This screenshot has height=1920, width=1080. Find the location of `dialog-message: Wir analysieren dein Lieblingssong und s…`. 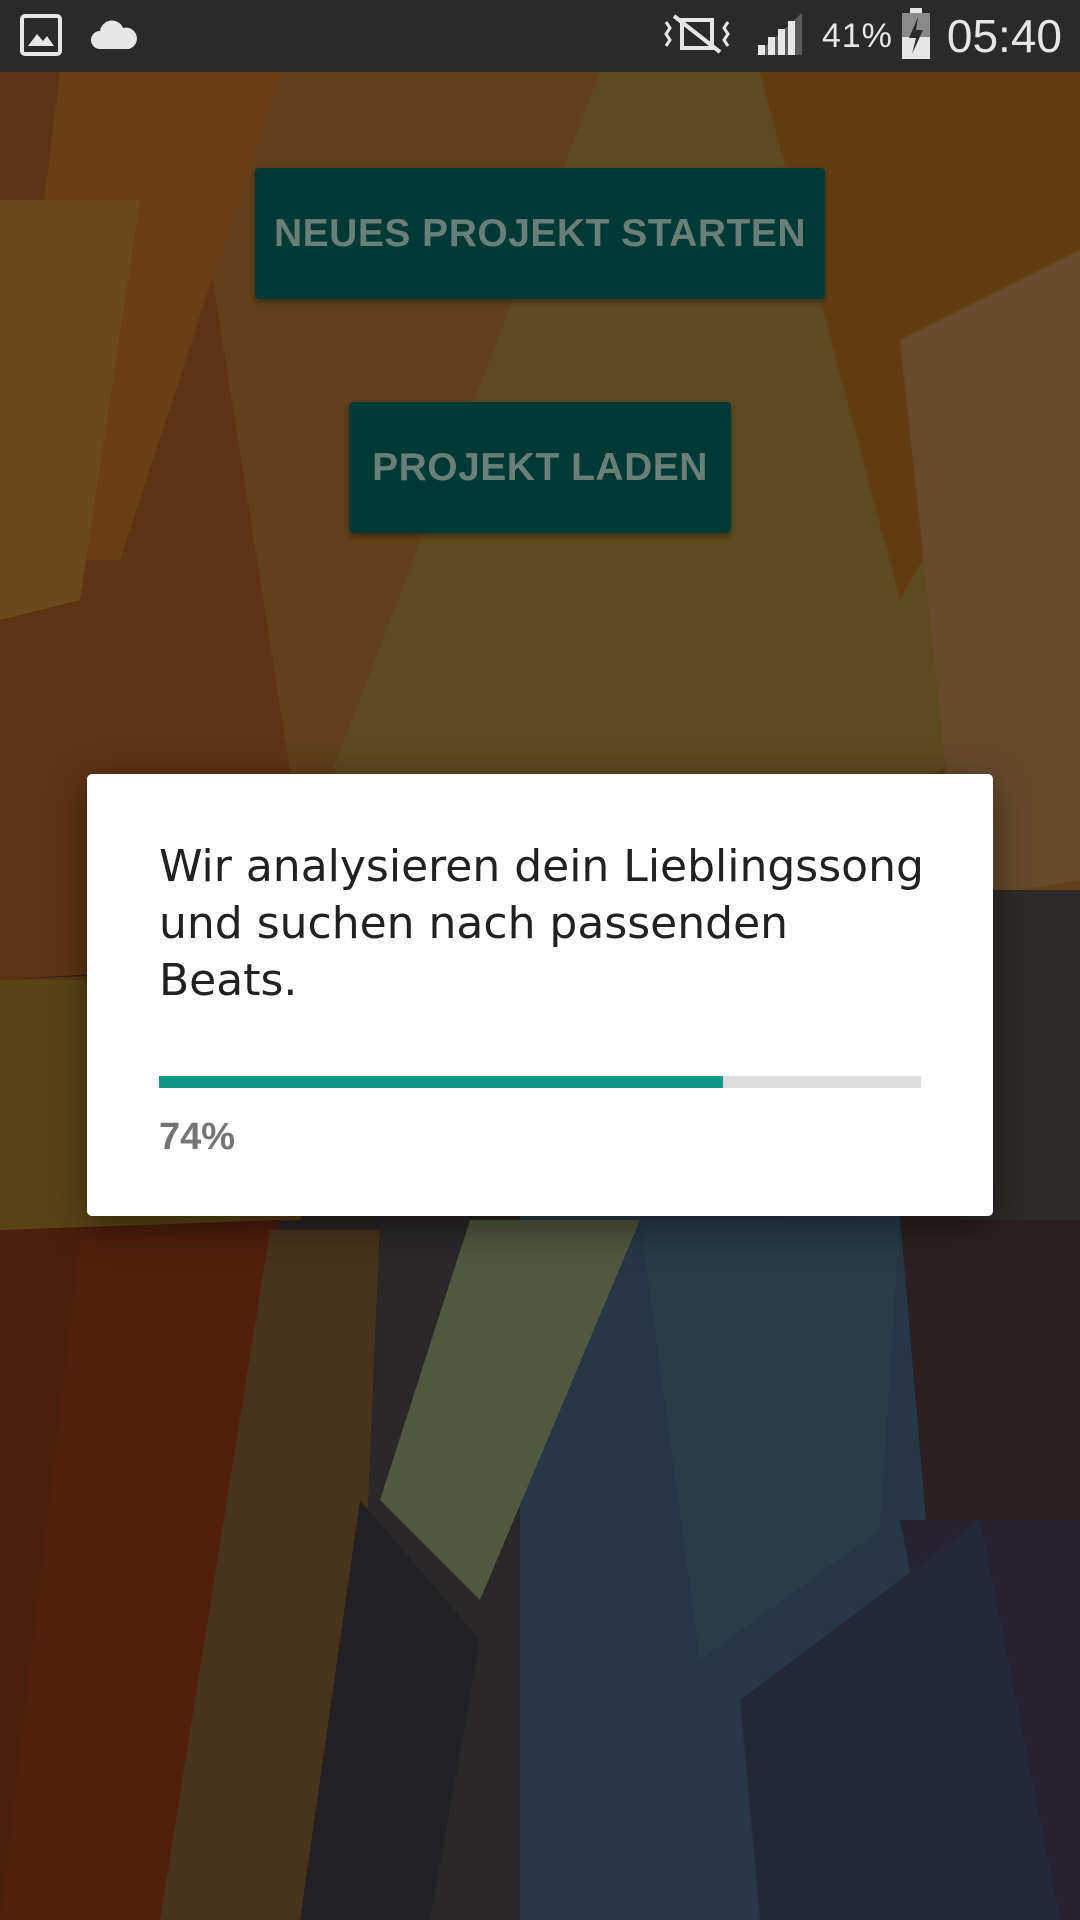

dialog-message: Wir analysieren dein Lieblingssong und s… is located at coordinates (541, 923).